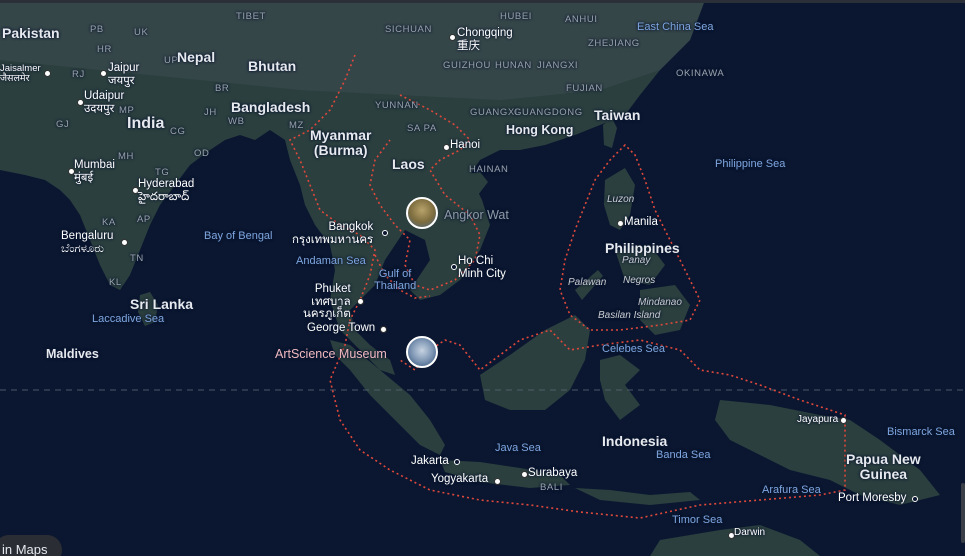 The image size is (965, 556). What do you see at coordinates (513, 65) in the screenshot?
I see `region-label-hunan: HUNAN` at bounding box center [513, 65].